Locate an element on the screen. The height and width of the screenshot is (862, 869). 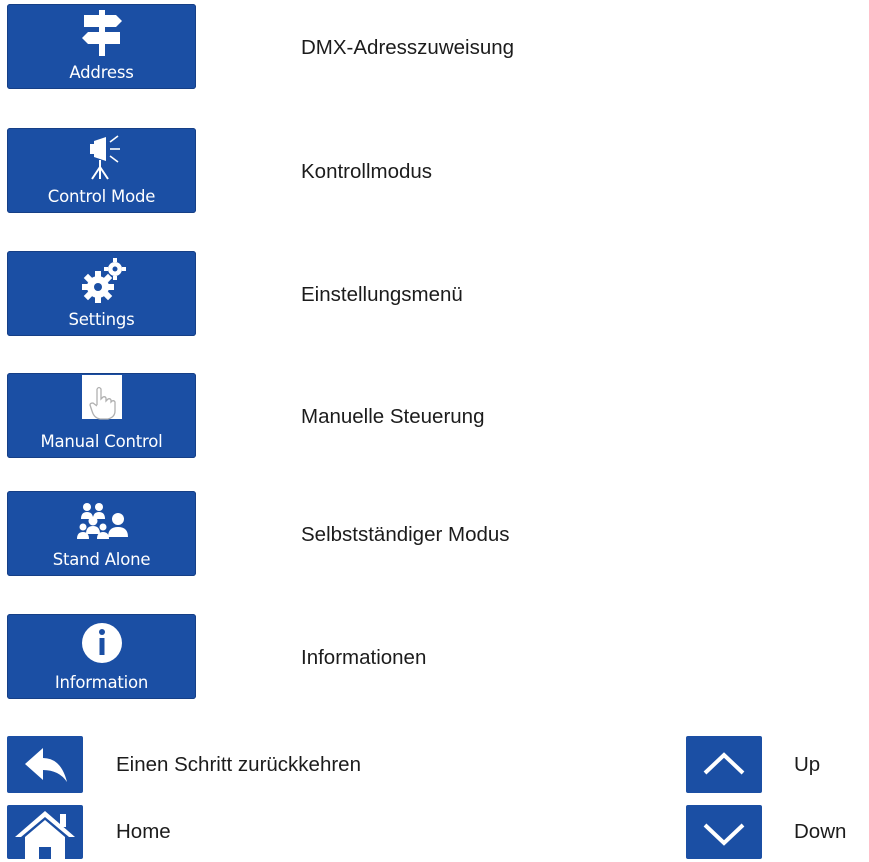
home-description: Home is located at coordinates (143, 831).